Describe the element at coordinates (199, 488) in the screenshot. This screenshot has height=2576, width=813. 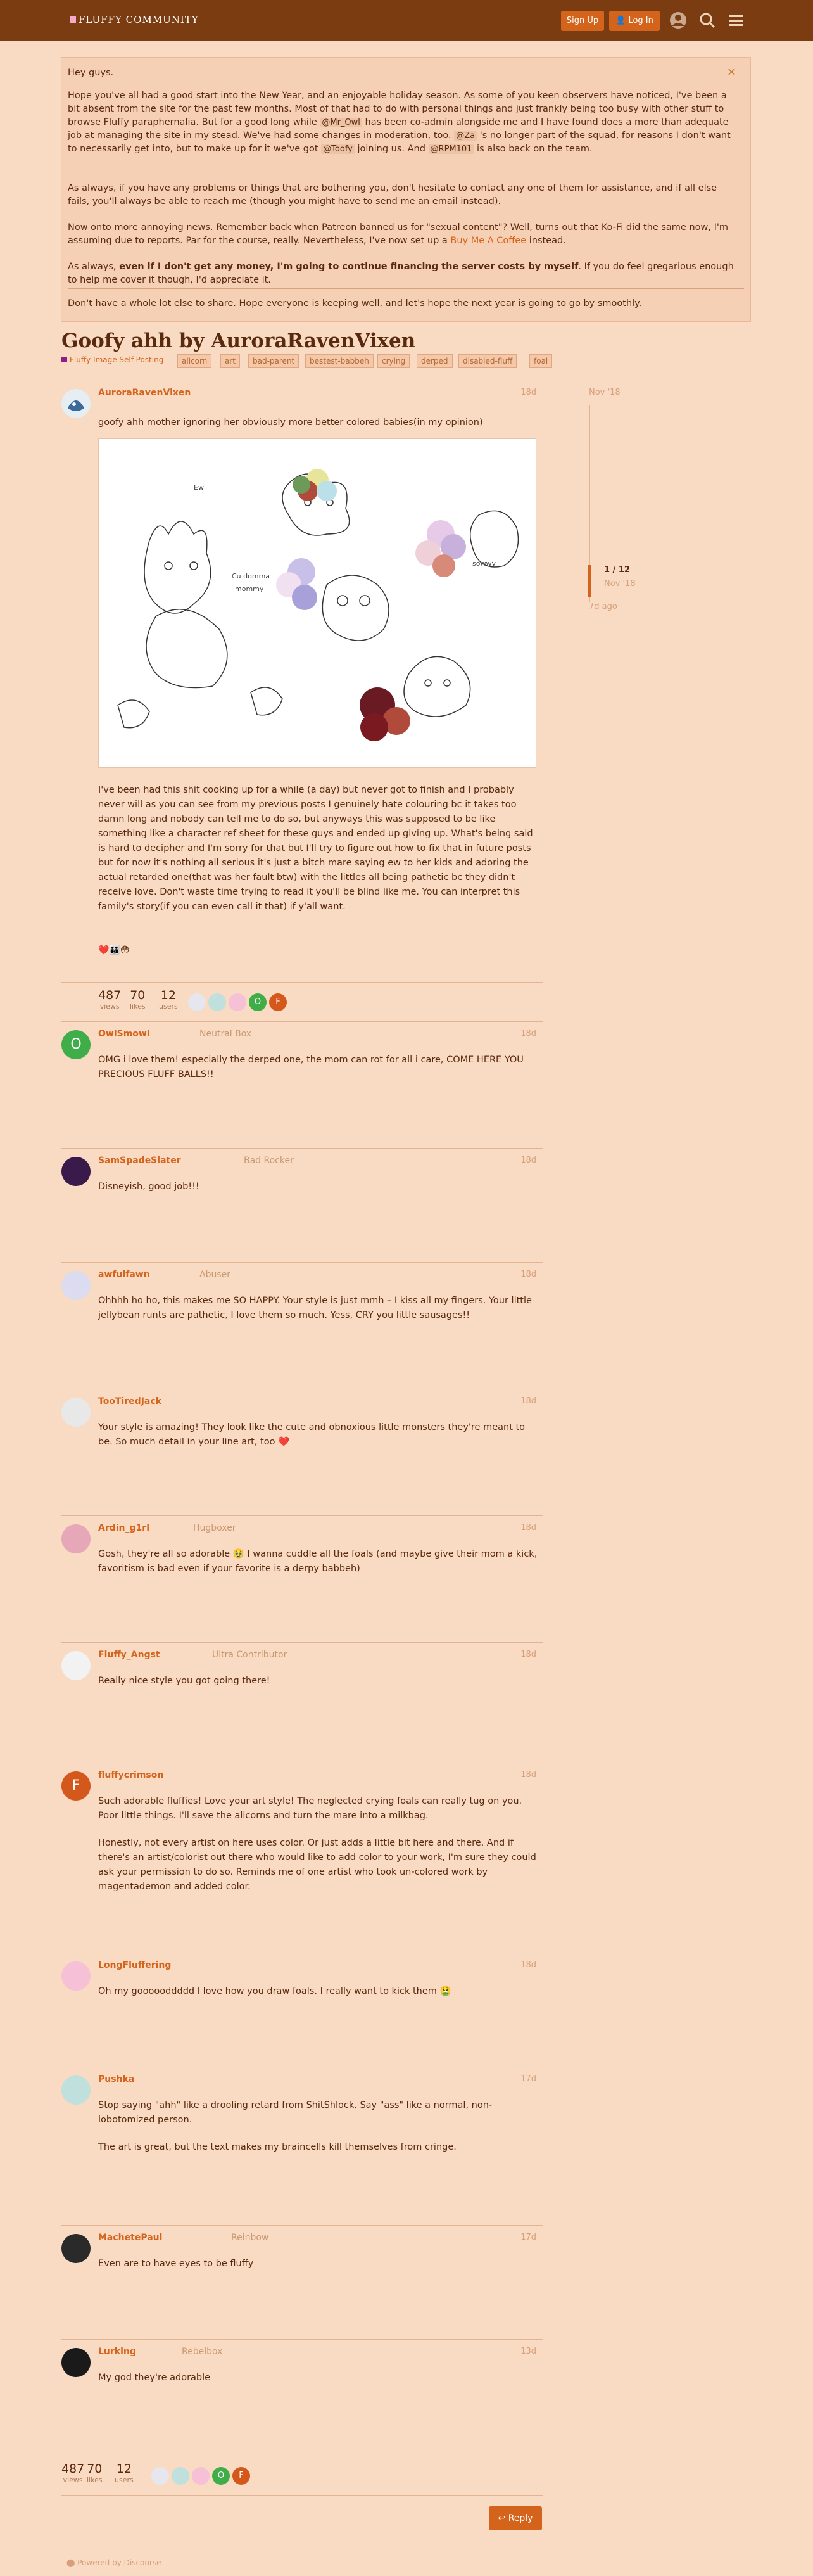
I see `svg-text: Ew` at that location.